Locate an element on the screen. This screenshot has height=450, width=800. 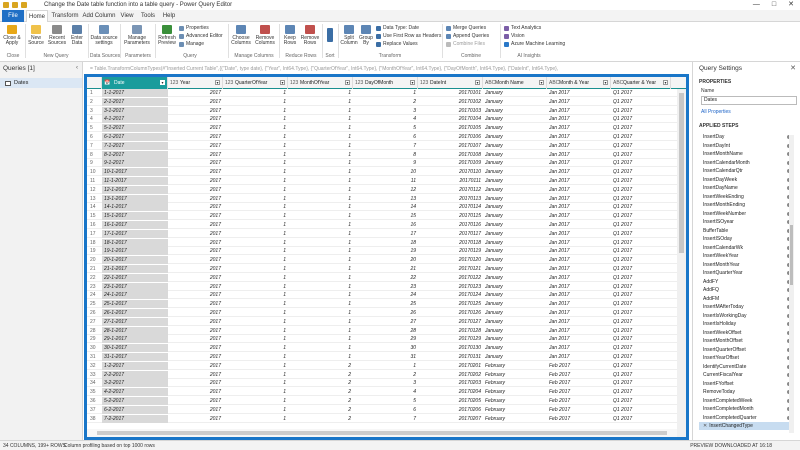
table-cell: 20170207 is located at coordinates (450, 419).